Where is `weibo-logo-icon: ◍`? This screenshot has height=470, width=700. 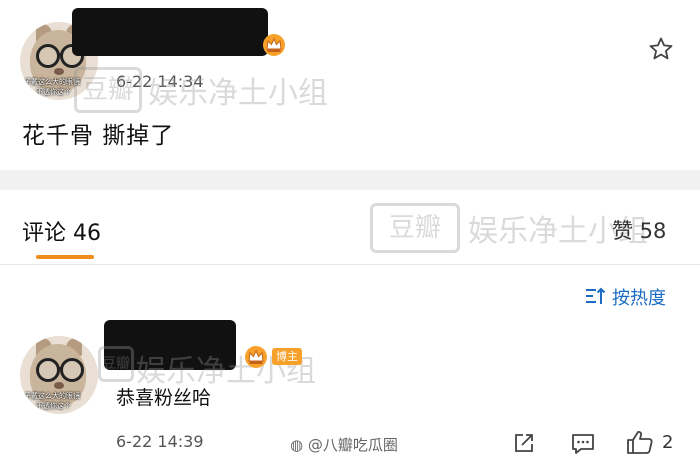 weibo-logo-icon: ◍ is located at coordinates (297, 445).